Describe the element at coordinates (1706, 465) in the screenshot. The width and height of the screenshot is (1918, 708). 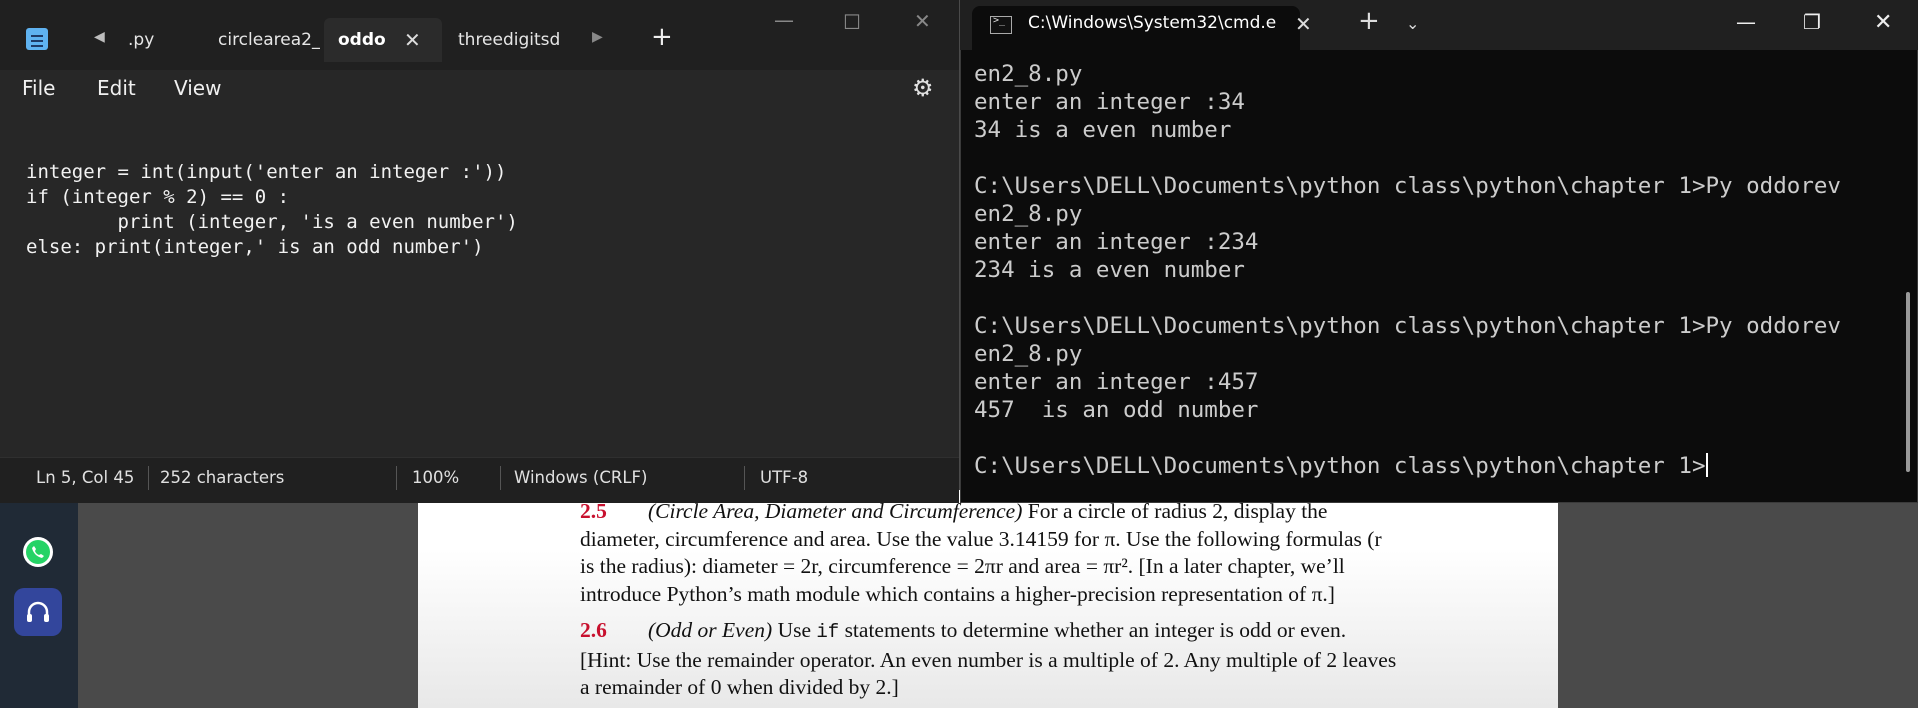
I see `text-cursor` at that location.